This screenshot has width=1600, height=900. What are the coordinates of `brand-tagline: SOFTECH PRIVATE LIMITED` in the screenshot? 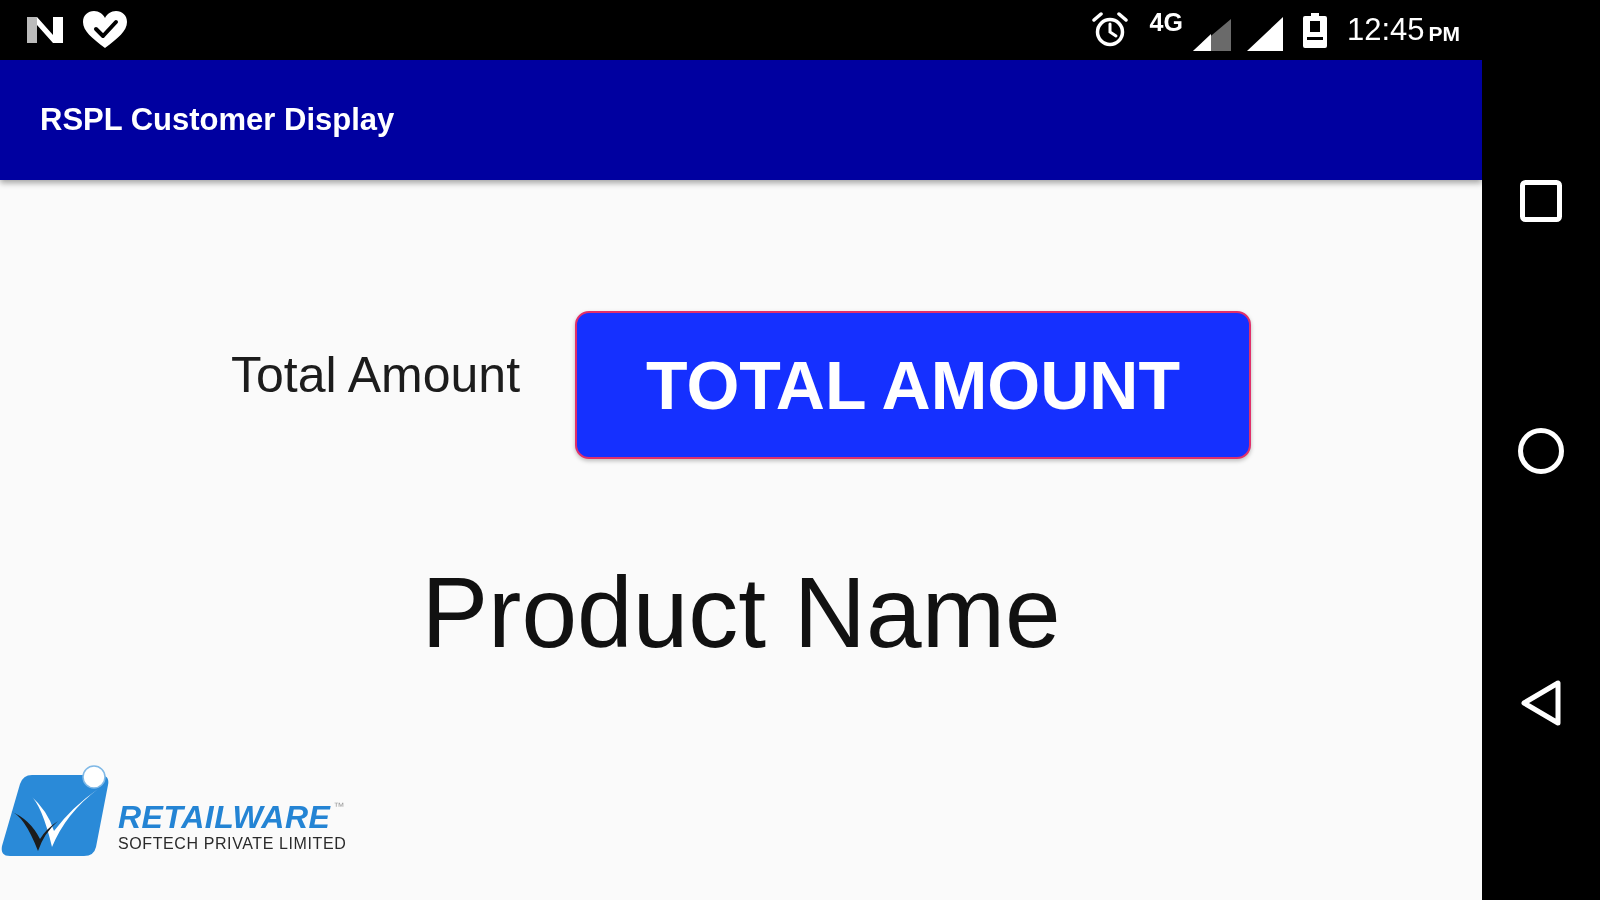 It's located at (232, 844).